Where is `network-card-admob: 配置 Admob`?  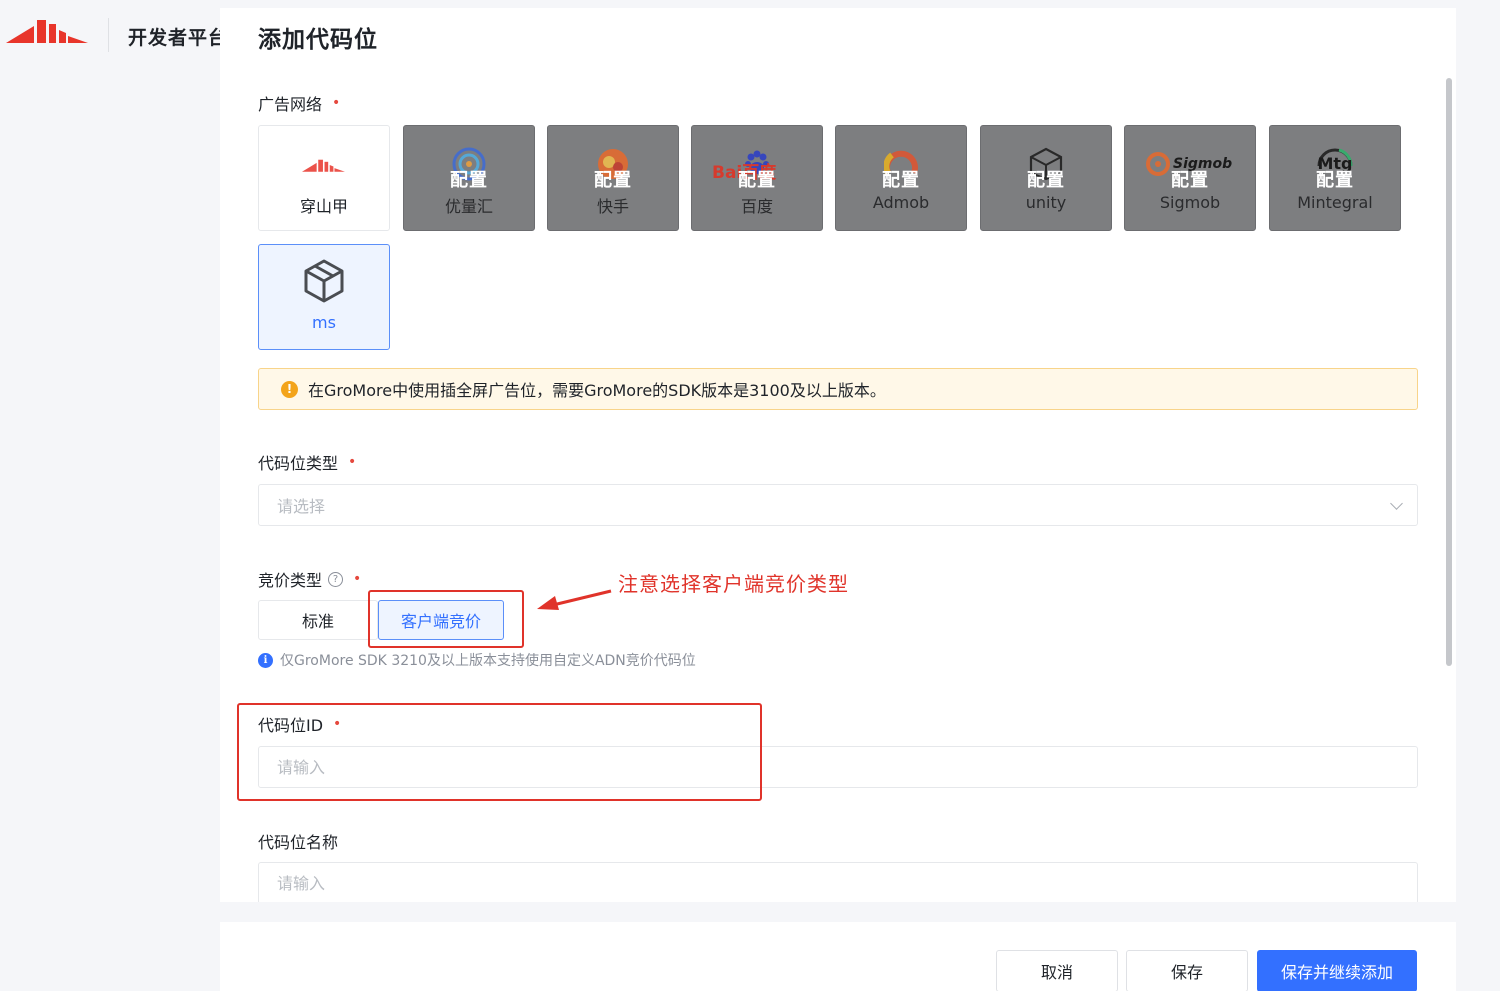
network-card-admob: 配置 Admob is located at coordinates (901, 178).